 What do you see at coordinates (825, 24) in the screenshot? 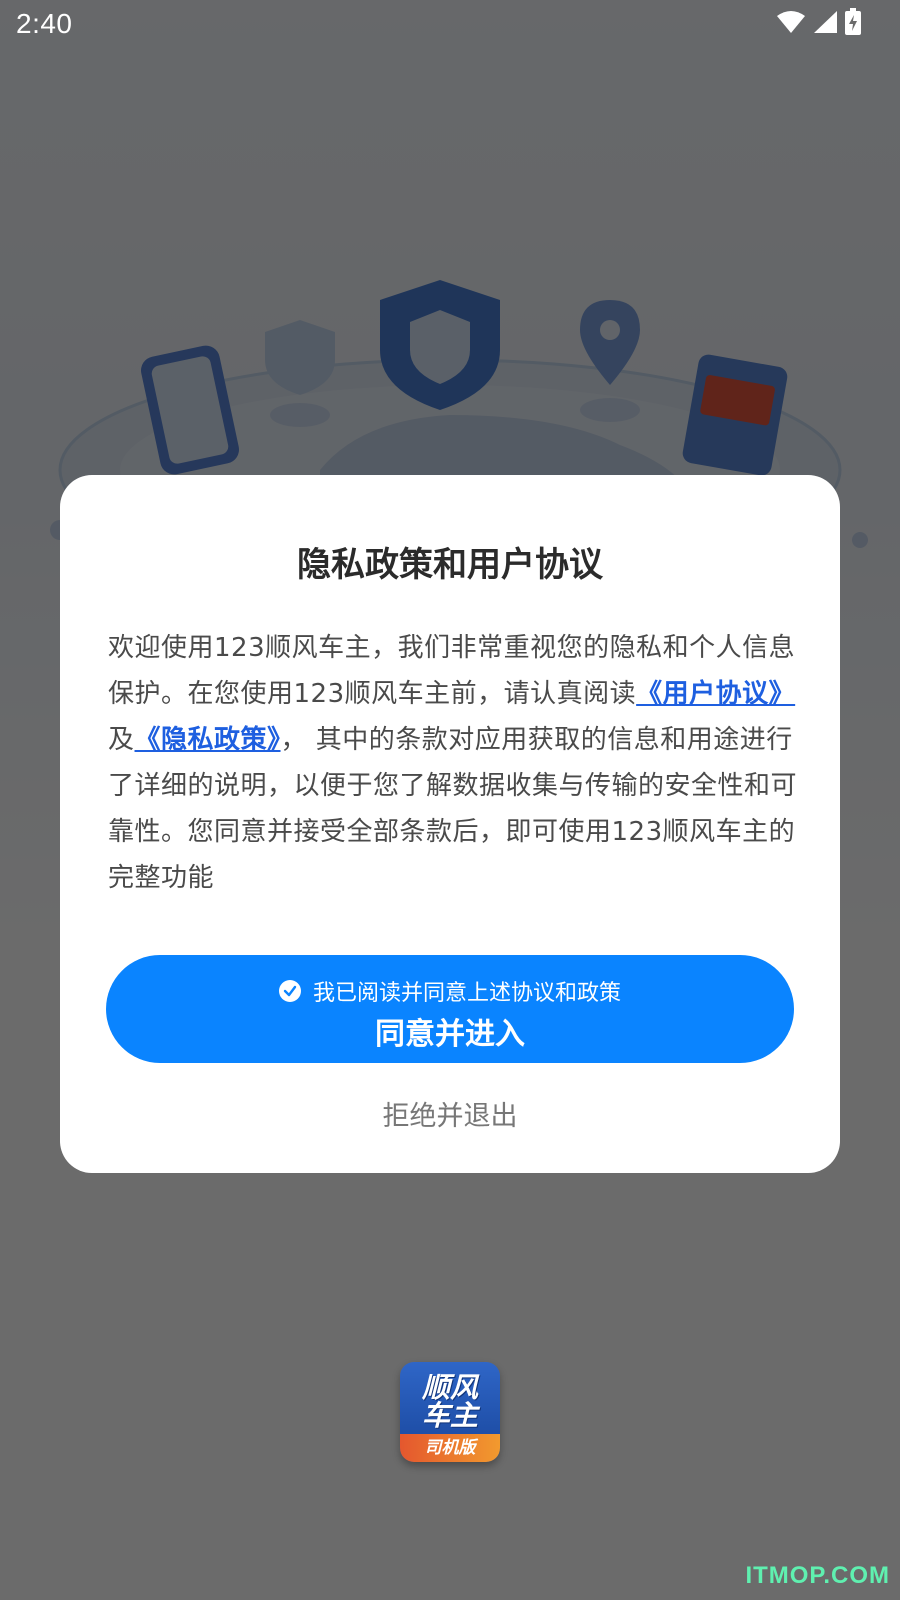
I see `signal-icon` at bounding box center [825, 24].